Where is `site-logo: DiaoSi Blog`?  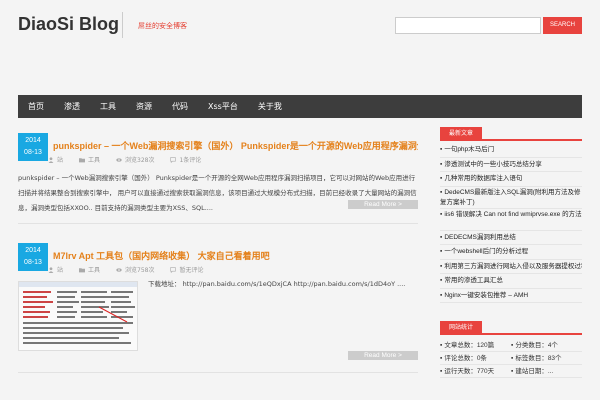
site-logo: DiaoSi Blog is located at coordinates (68, 24).